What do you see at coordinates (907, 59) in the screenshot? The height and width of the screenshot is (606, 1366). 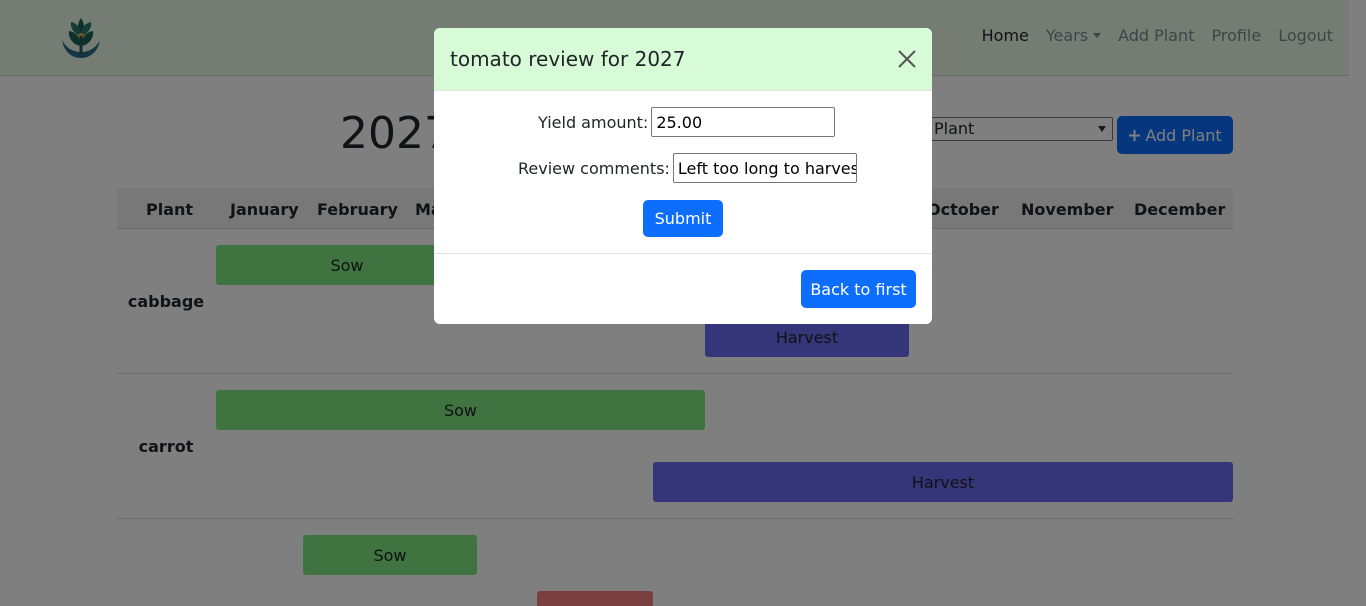 I see `close-icon` at bounding box center [907, 59].